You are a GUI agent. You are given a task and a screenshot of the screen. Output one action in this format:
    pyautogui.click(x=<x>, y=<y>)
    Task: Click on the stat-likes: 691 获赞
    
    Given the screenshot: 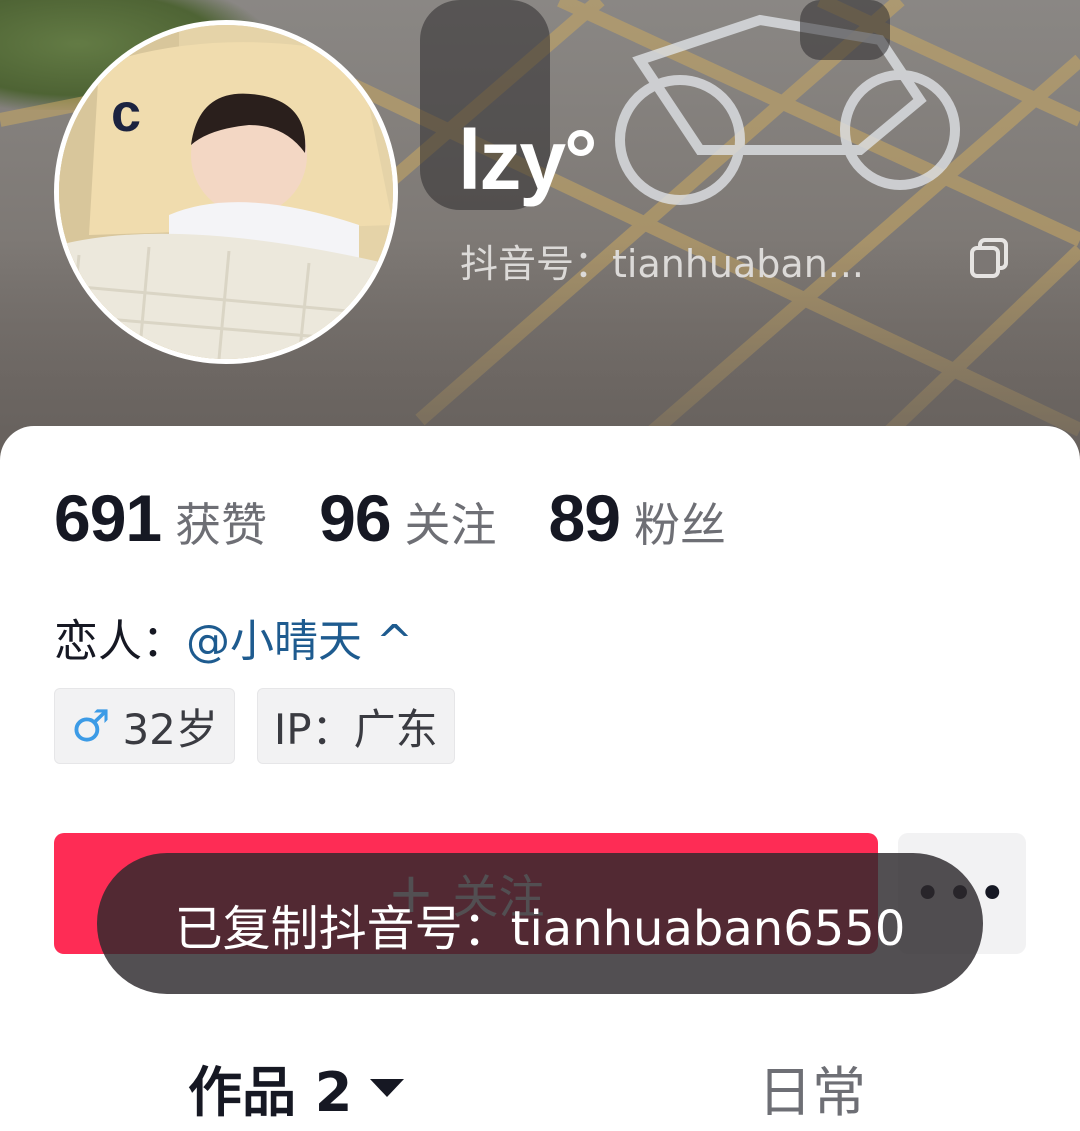 What is the action you would take?
    pyautogui.click(x=160, y=518)
    